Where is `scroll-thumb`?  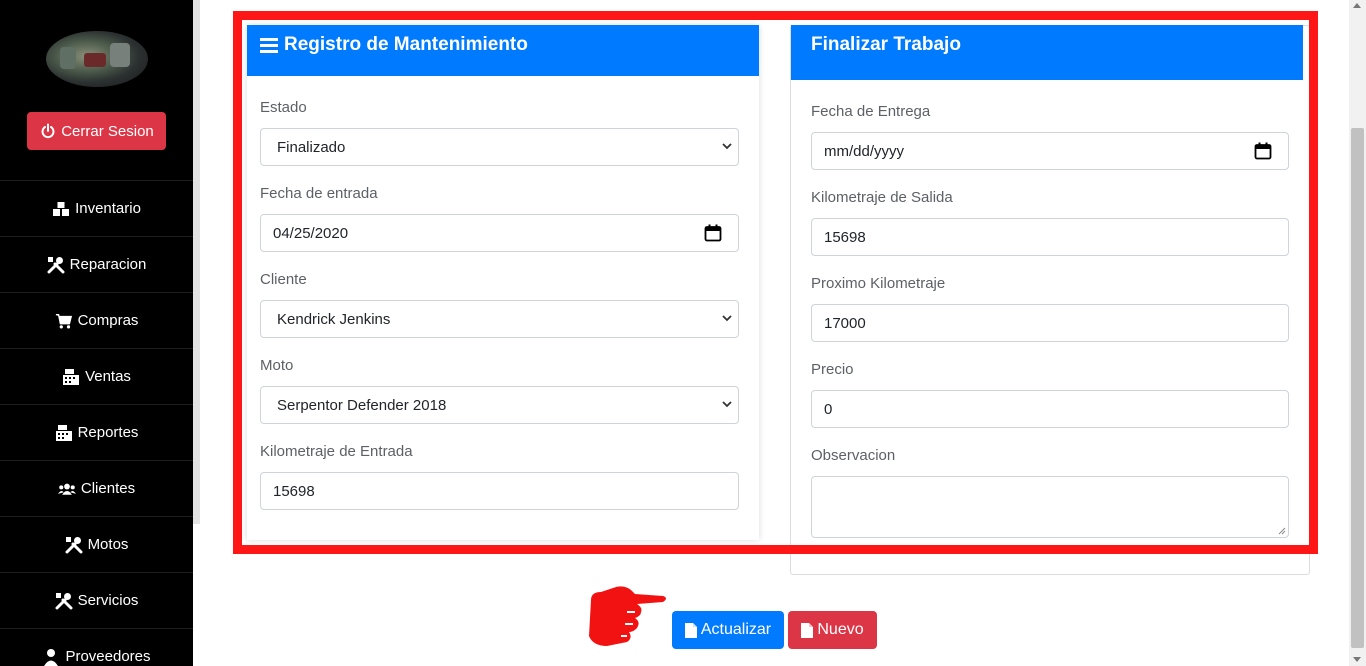 scroll-thumb is located at coordinates (1357, 388).